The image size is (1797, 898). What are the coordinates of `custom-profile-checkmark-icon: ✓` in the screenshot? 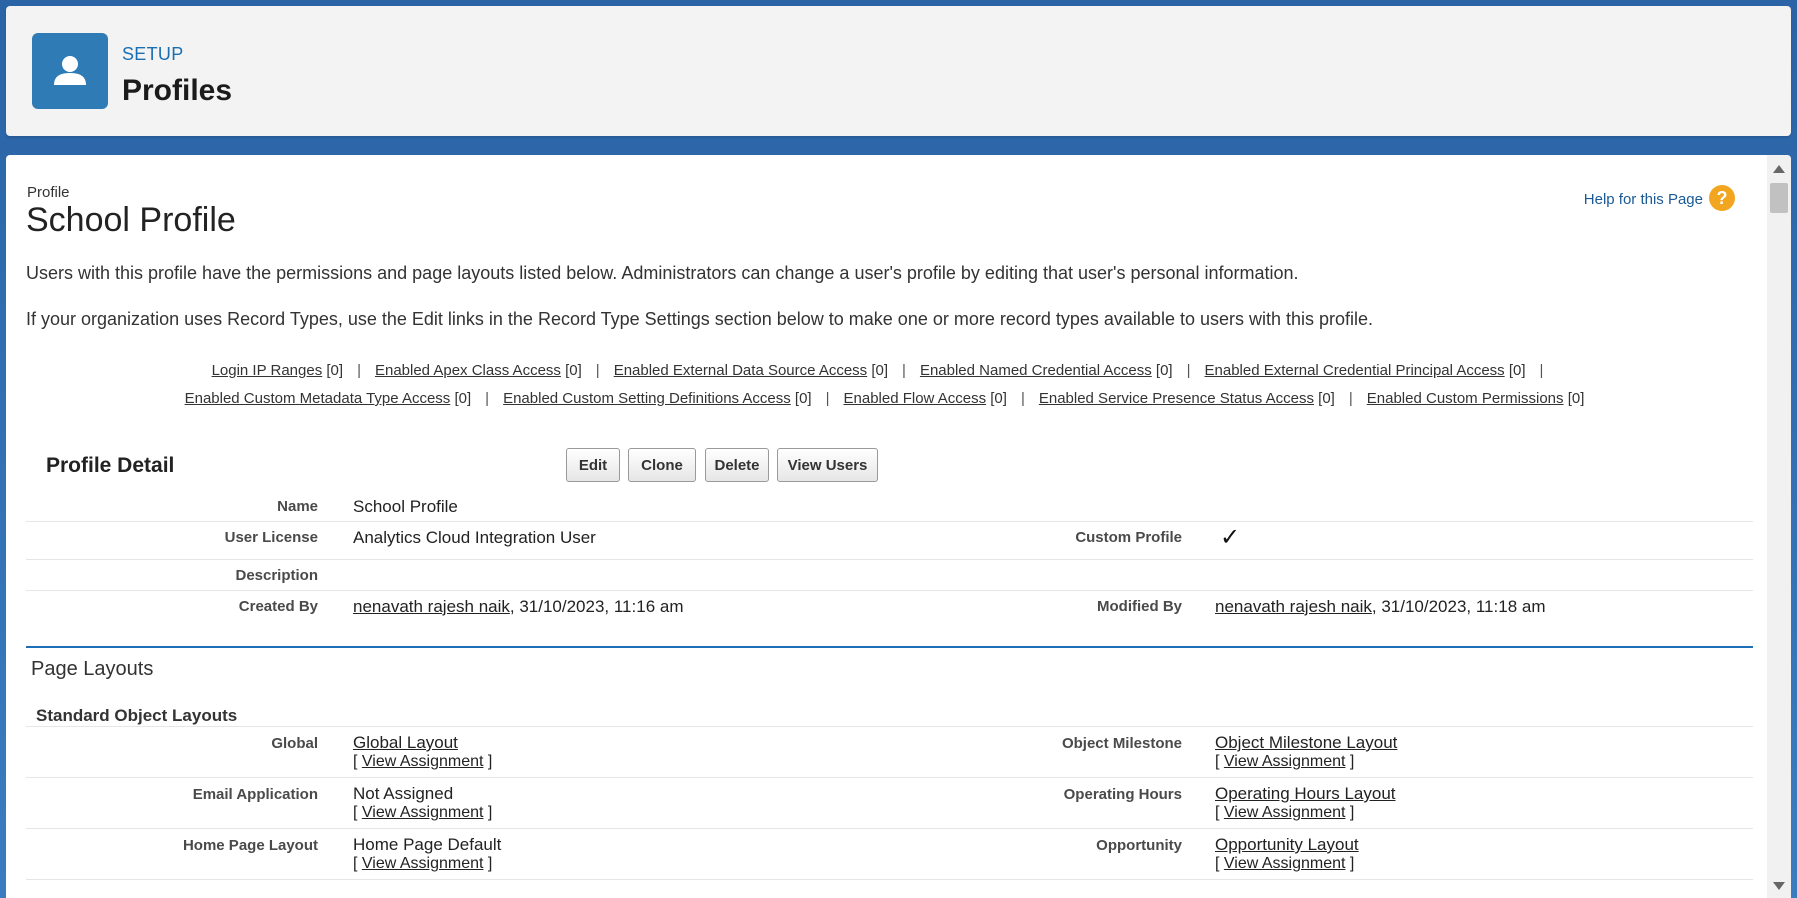 It's located at (1230, 537).